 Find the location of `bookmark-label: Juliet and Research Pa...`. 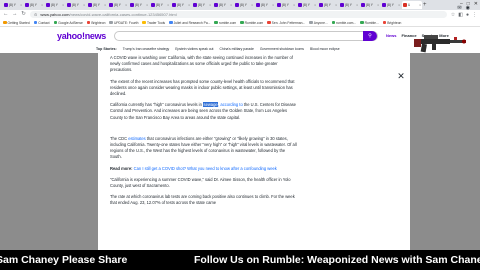

bookmark-label: Juliet and Research Pa... is located at coordinates (192, 22).